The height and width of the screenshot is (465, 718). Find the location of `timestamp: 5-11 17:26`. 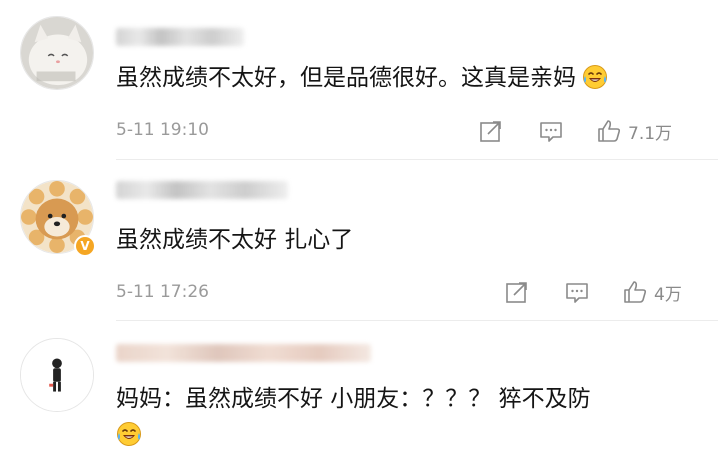

timestamp: 5-11 17:26 is located at coordinates (162, 292).